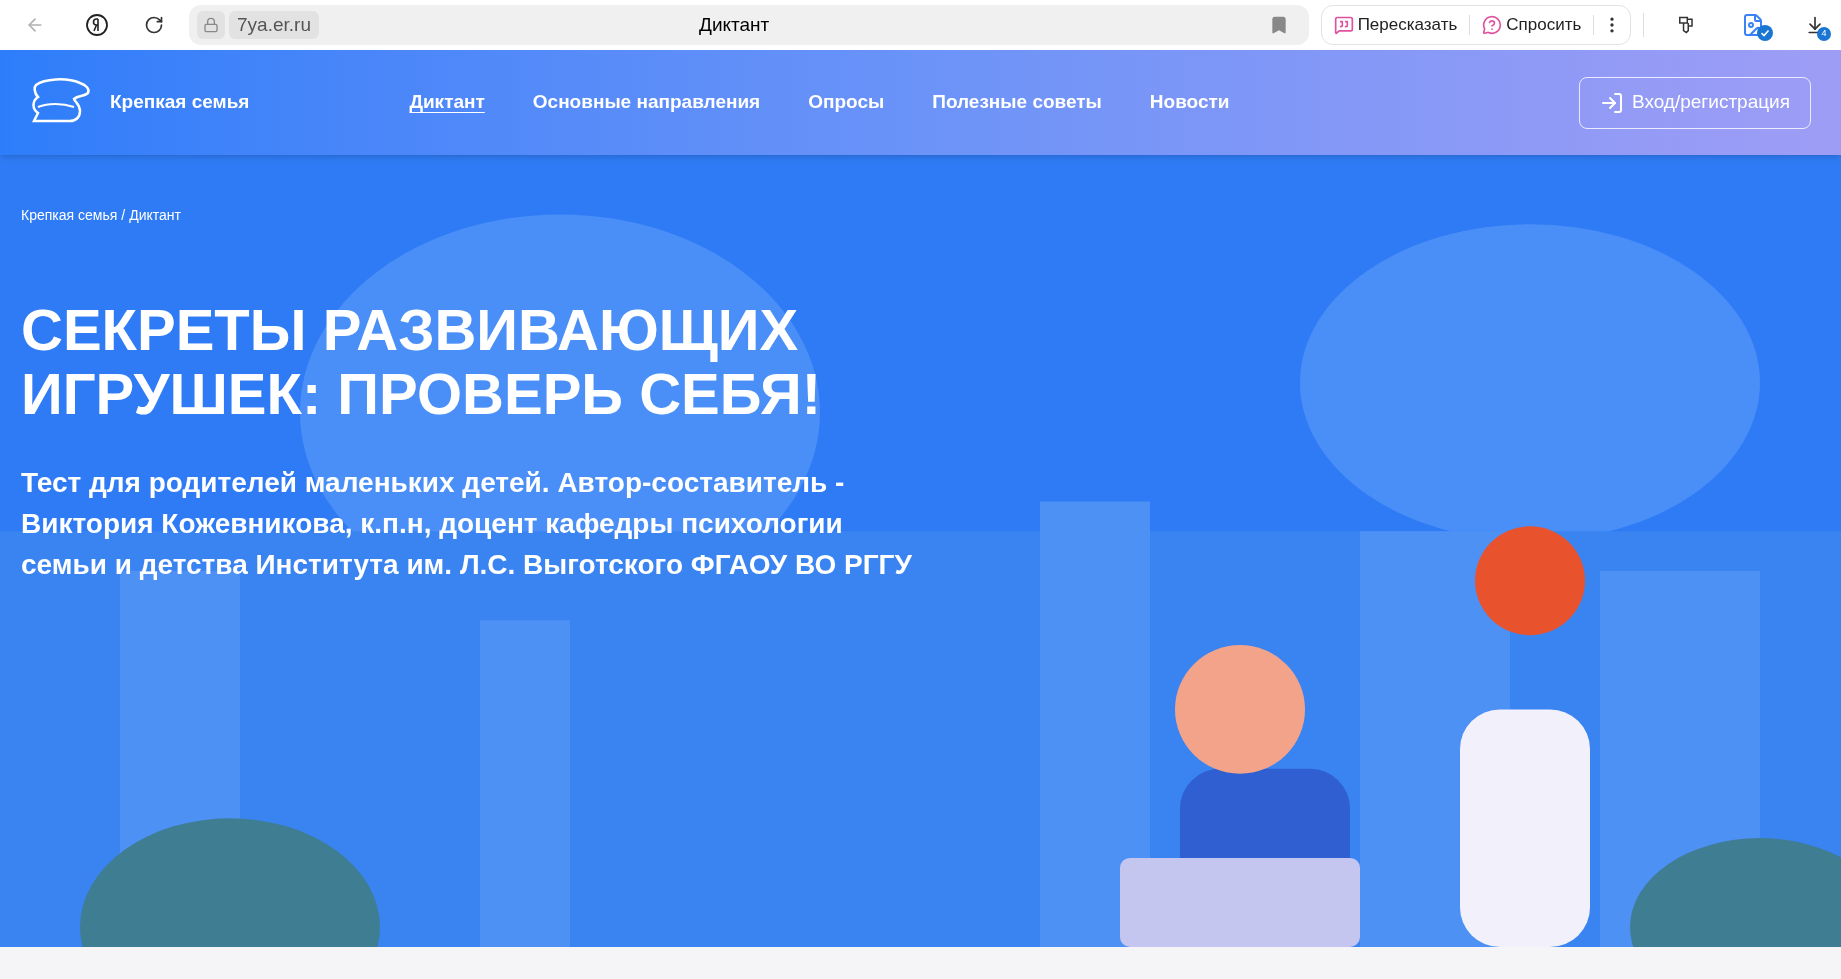 The image size is (1841, 979). I want to click on hero-title: СЕКРЕТЫ РАЗВИВАЮЩИХ ИГРУШЕК: ПРОВЕРЬ СЕБЯ!, so click(421, 362).